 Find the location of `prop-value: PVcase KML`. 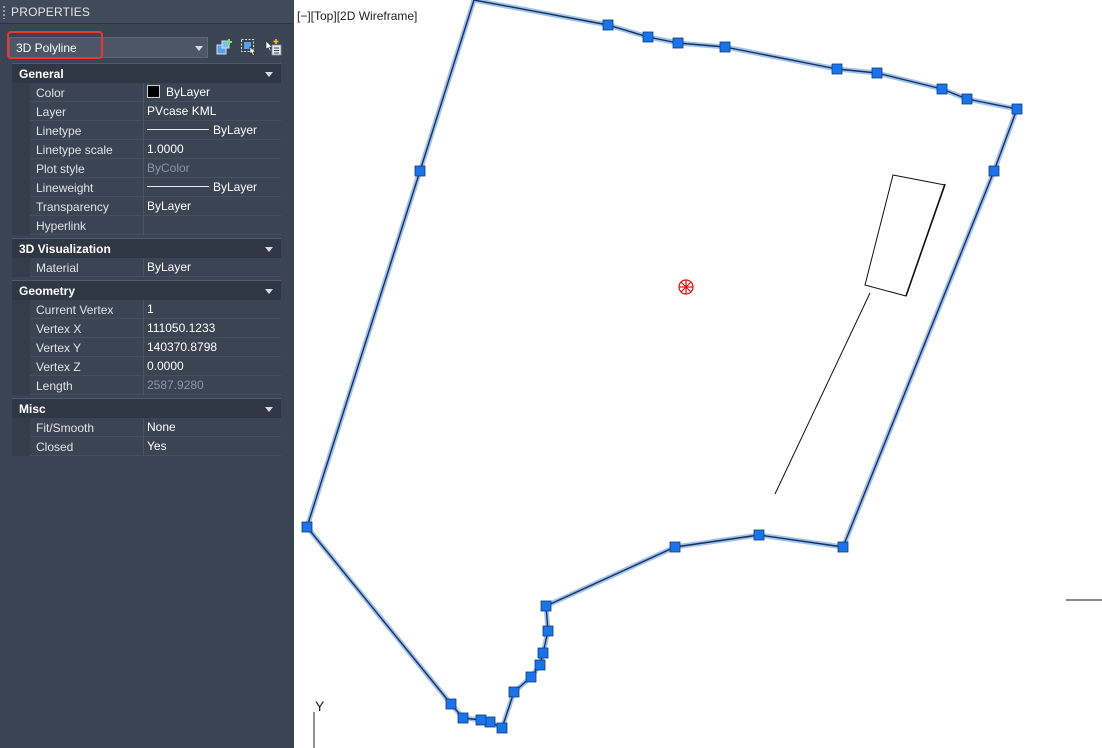

prop-value: PVcase KML is located at coordinates (182, 111).